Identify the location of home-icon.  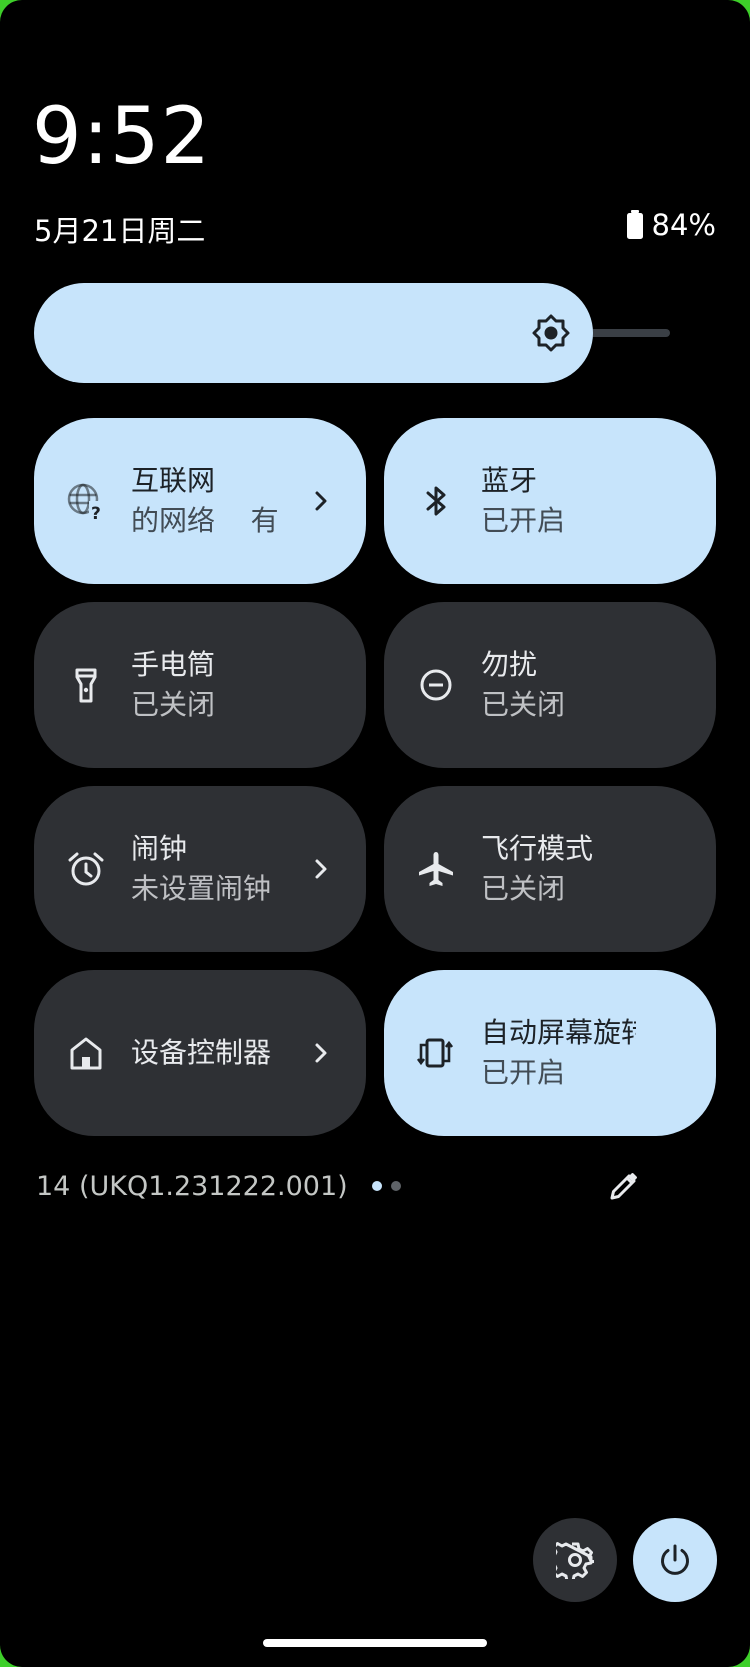
(86, 1053).